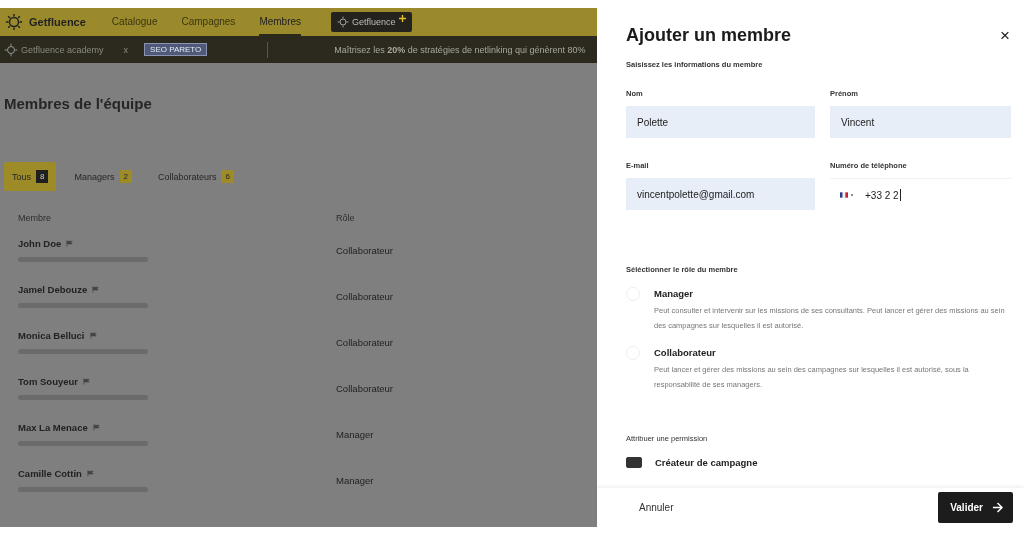 This screenshot has height=543, width=1024. What do you see at coordinates (1005, 35) in the screenshot?
I see `close-button: ×` at bounding box center [1005, 35].